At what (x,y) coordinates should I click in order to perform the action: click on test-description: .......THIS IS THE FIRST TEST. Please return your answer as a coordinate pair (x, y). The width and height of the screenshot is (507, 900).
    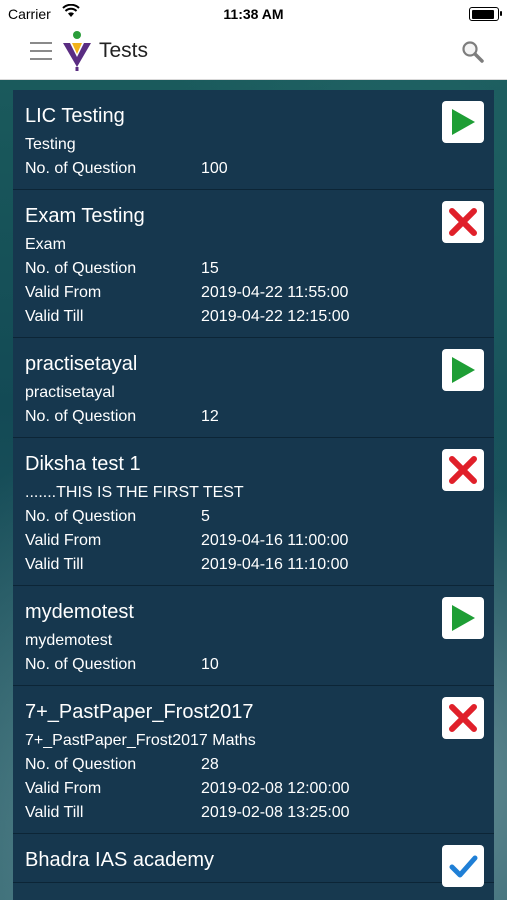
    Looking at the image, I should click on (134, 492).